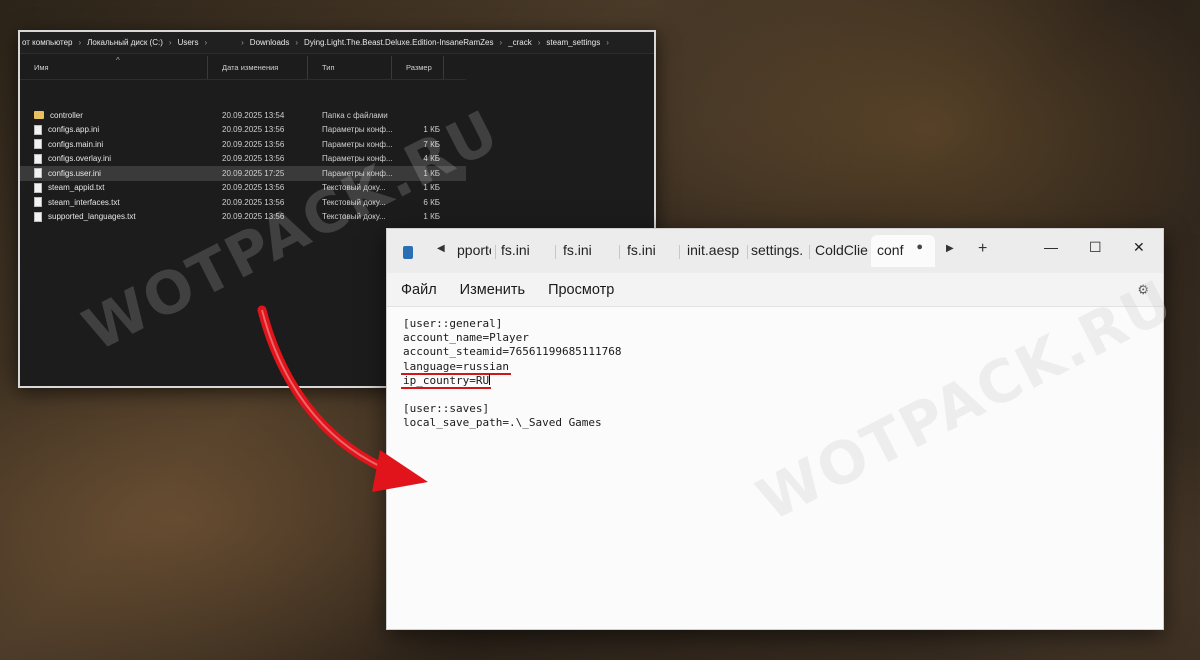 The width and height of the screenshot is (1200, 660). What do you see at coordinates (79, 159) in the screenshot?
I see `file-name: configs.overlay.ini` at bounding box center [79, 159].